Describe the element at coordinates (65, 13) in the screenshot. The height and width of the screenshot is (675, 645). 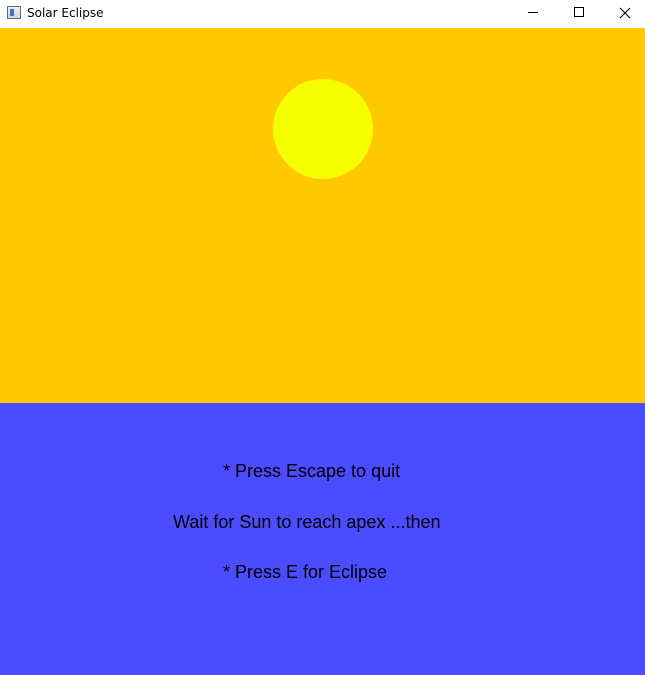
I see `window-title: Solar Eclipse` at that location.